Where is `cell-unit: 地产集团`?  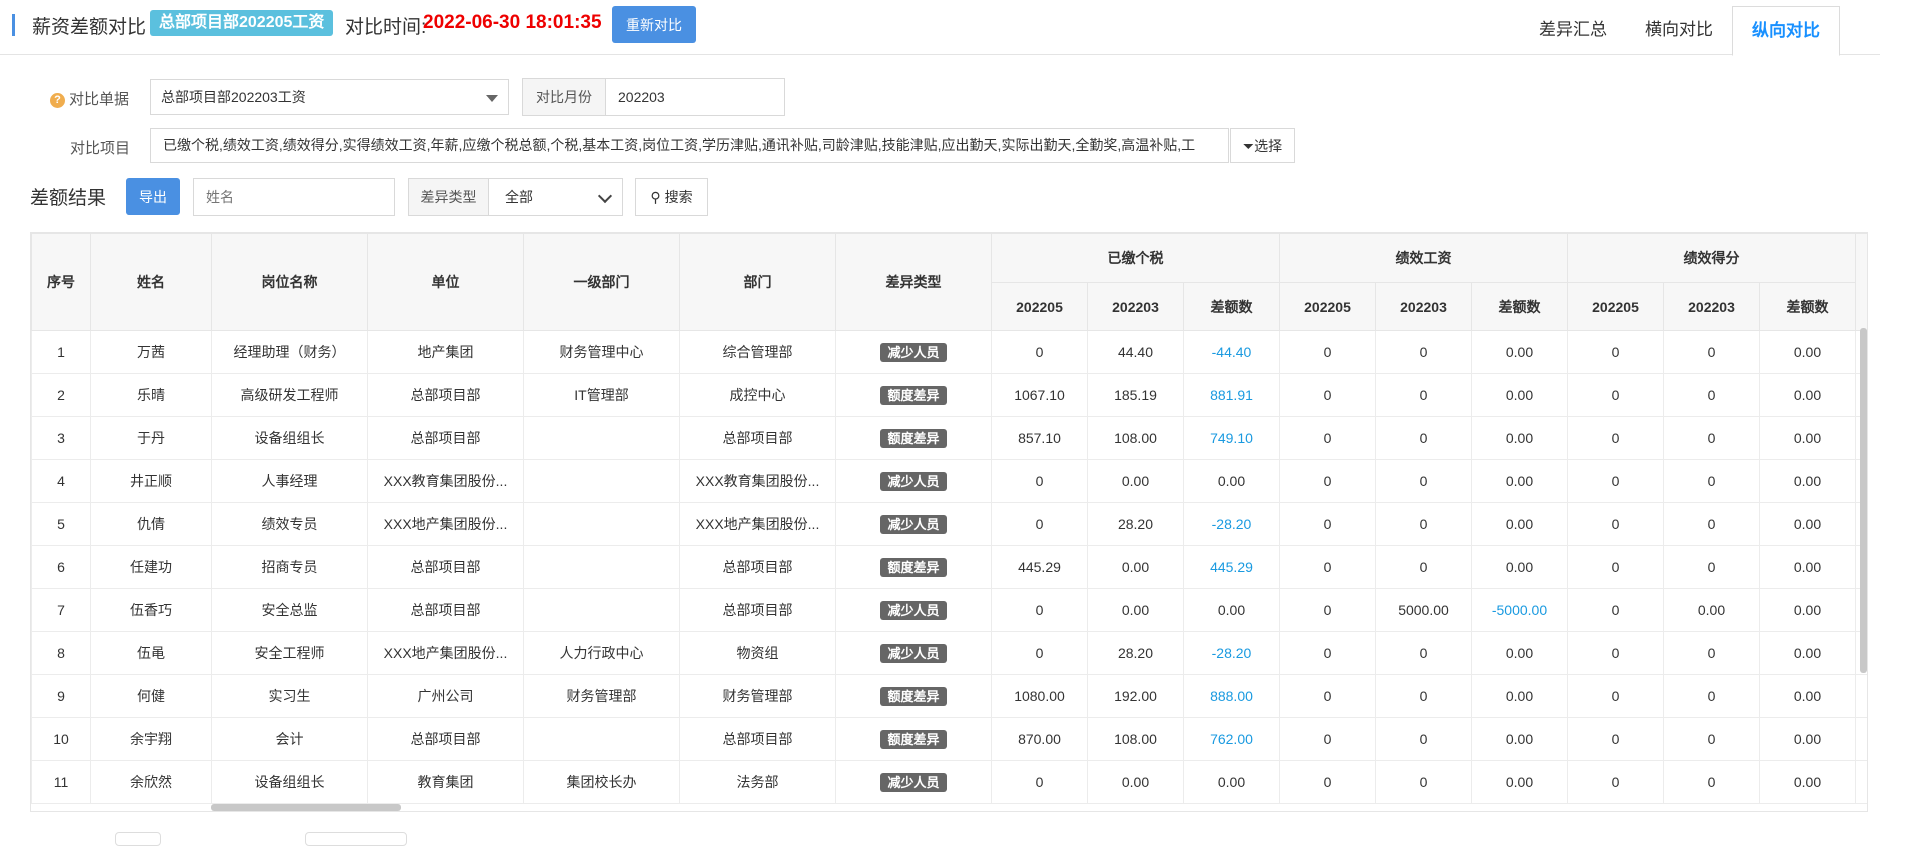
cell-unit: 地产集团 is located at coordinates (445, 352).